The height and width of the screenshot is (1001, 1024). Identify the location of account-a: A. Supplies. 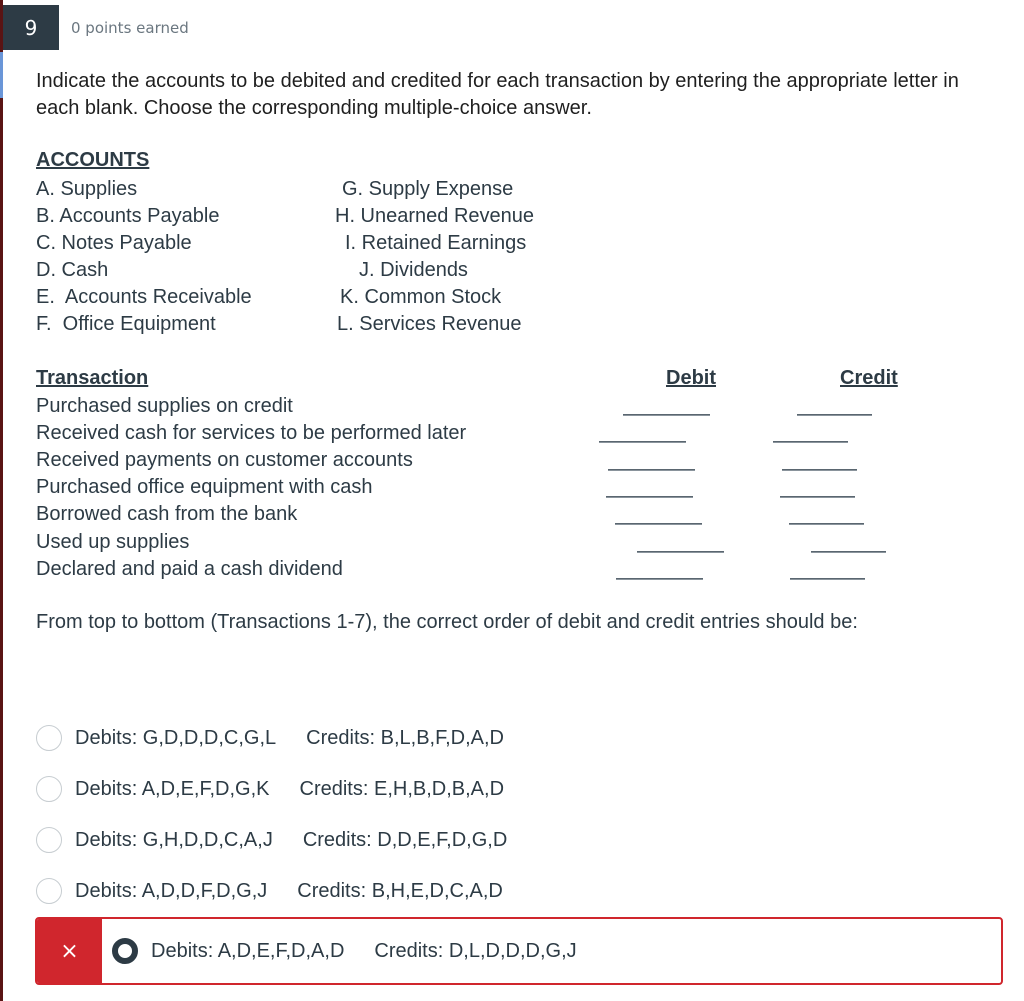
(87, 189).